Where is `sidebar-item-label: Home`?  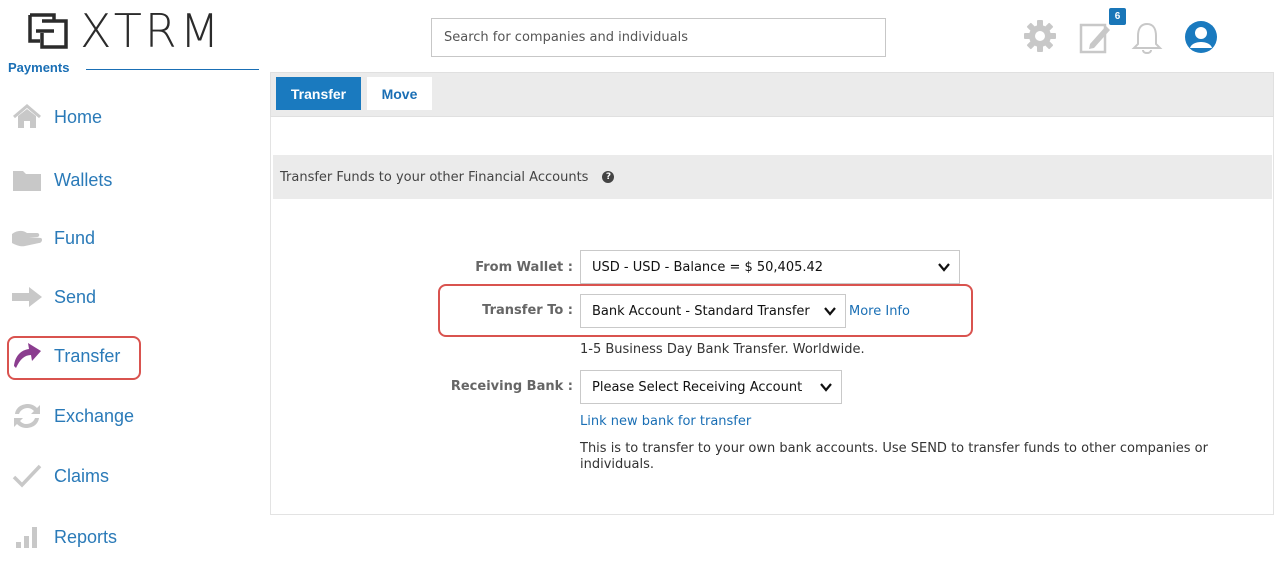
sidebar-item-label: Home is located at coordinates (78, 116).